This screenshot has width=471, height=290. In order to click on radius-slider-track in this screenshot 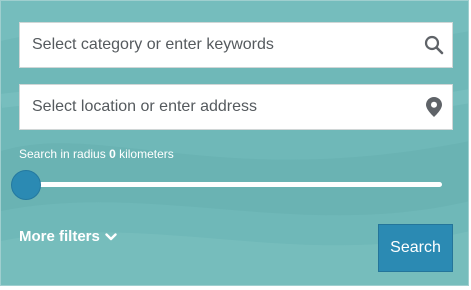, I will do `click(233, 184)`.